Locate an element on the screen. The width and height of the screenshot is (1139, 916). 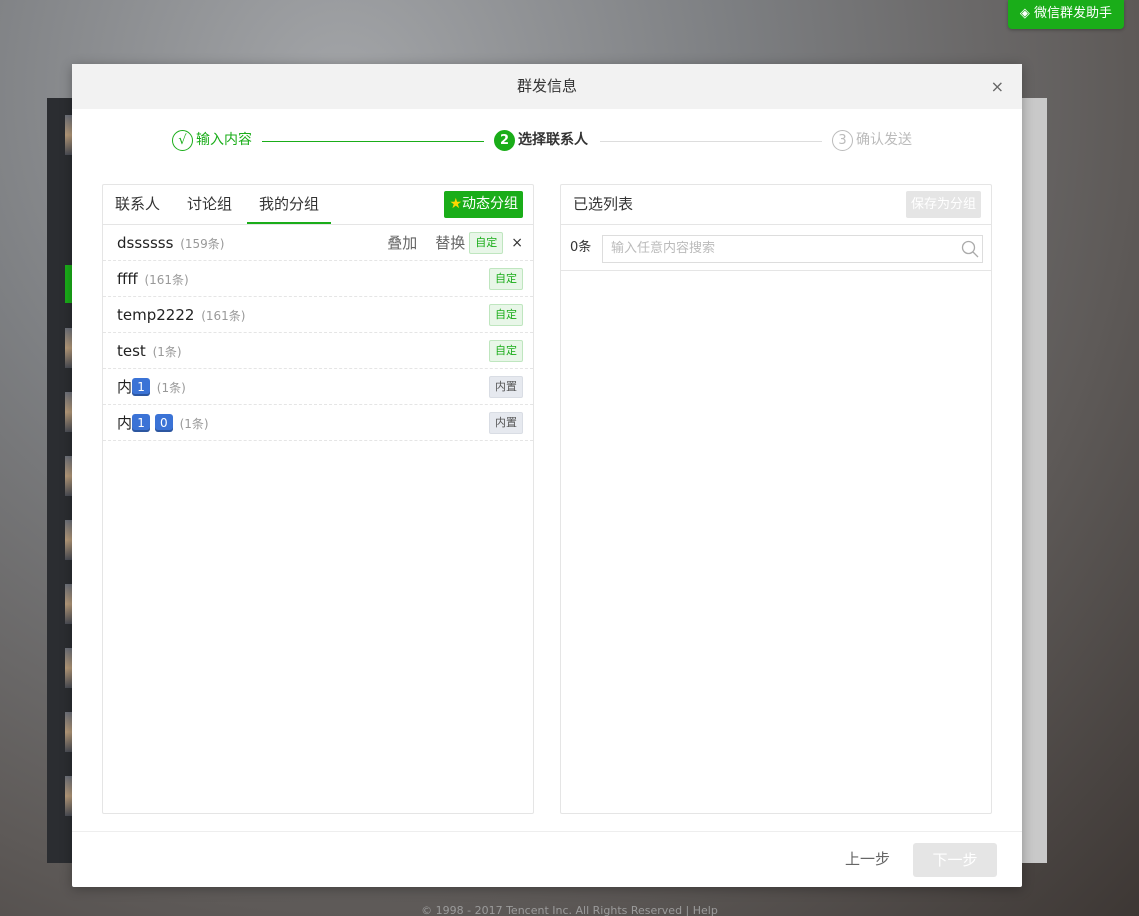
dialog-title: 群发信息 is located at coordinates (546, 86).